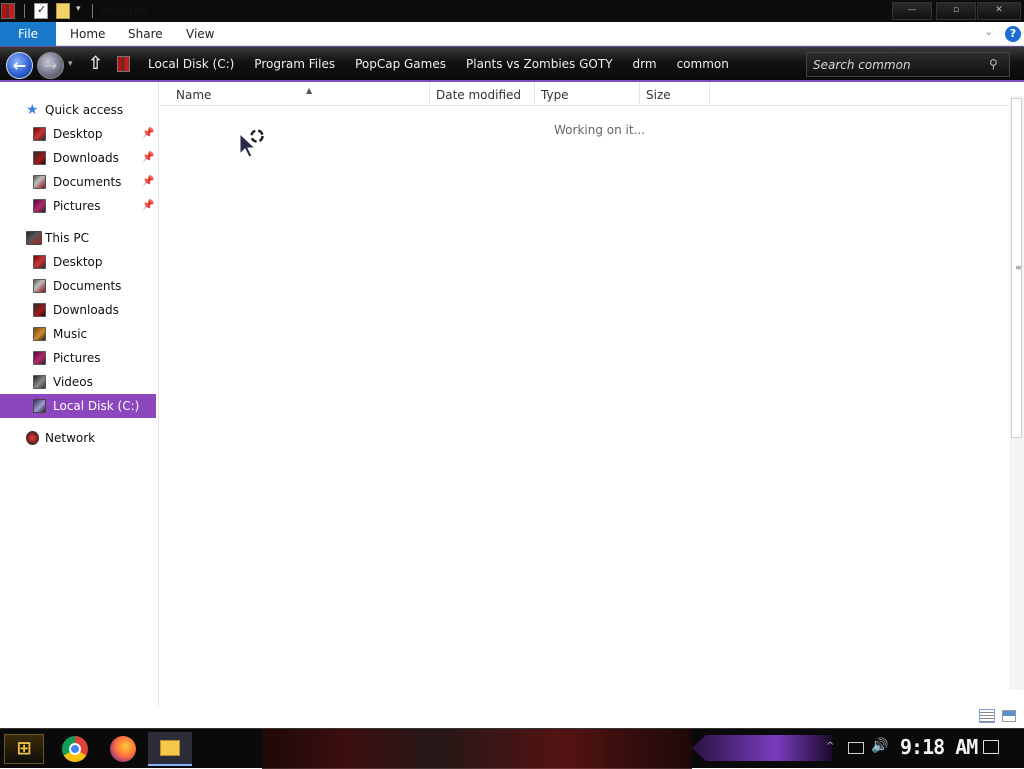 The height and width of the screenshot is (769, 1024). I want to click on ribbon: File Home Share View ⌄ ?, so click(512, 34).